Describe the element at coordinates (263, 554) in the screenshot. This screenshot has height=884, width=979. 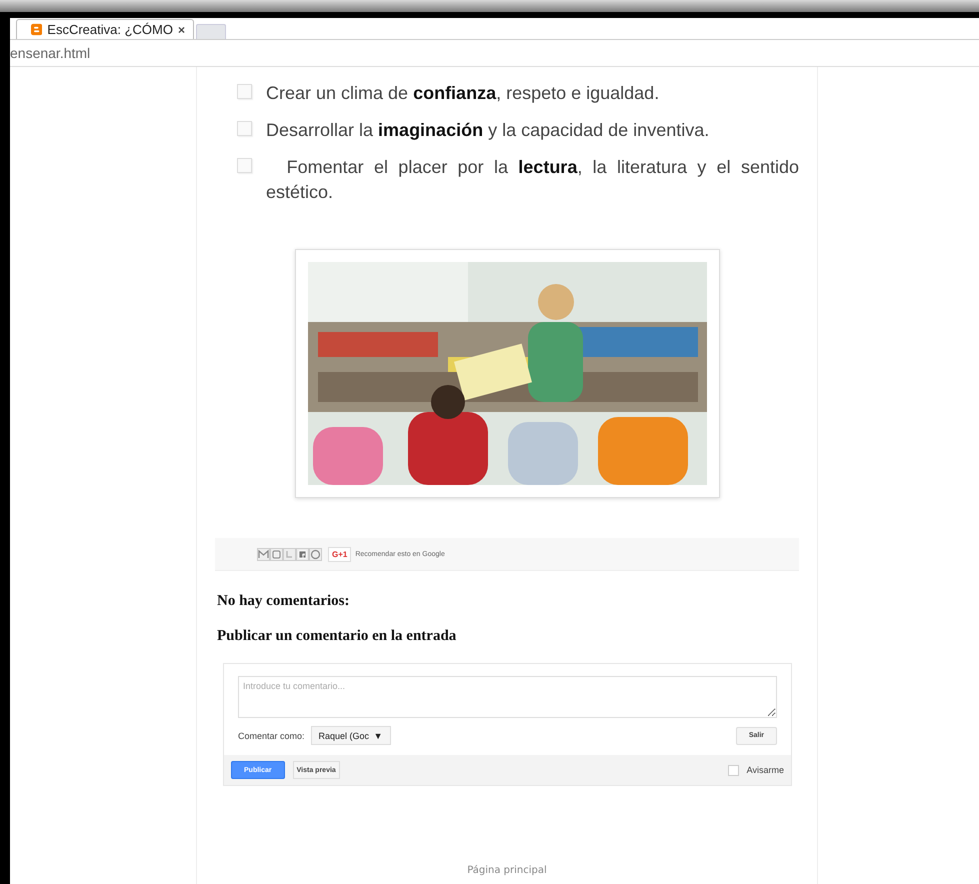
I see `mail-icon` at that location.